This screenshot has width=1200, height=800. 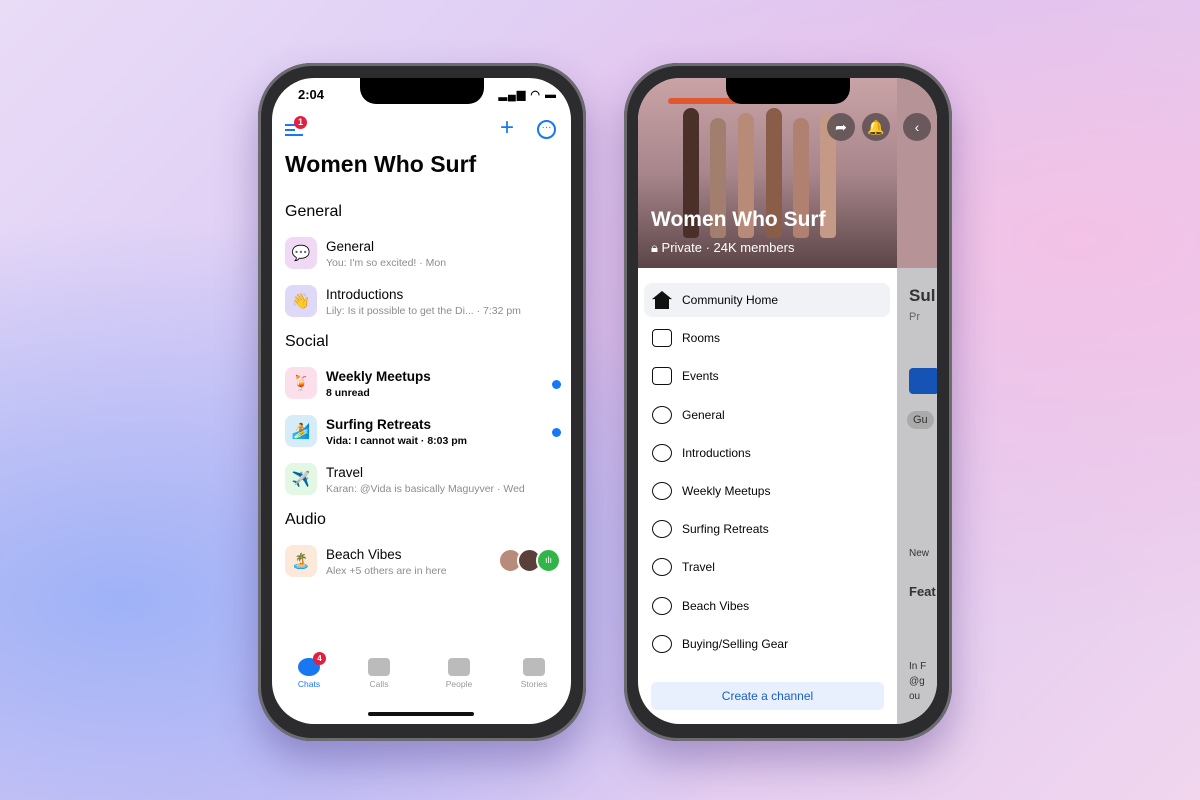 I want to click on channel-row: 🍹 Weekly Meetups 8 unread, so click(x=423, y=383).